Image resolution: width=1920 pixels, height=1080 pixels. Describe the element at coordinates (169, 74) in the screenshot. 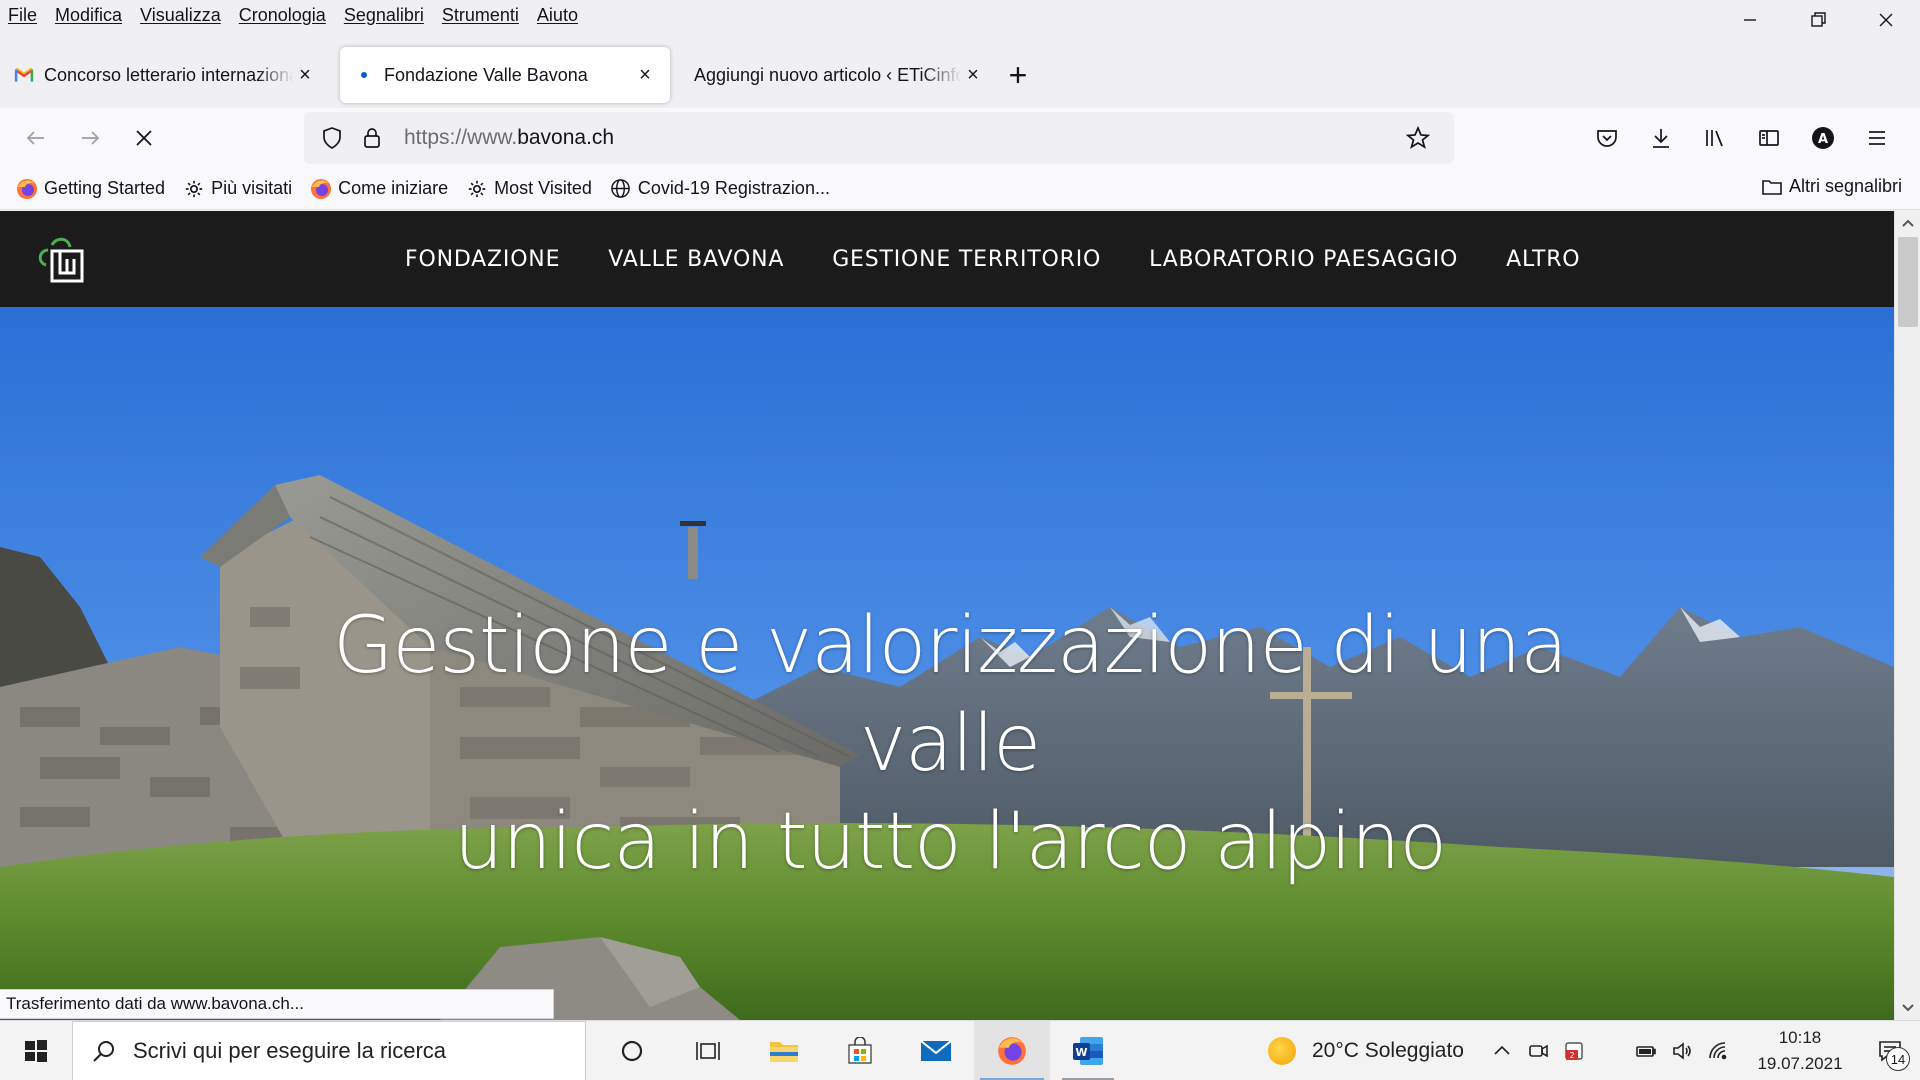

I see `tab-title: Concorso letterario internazionale` at that location.